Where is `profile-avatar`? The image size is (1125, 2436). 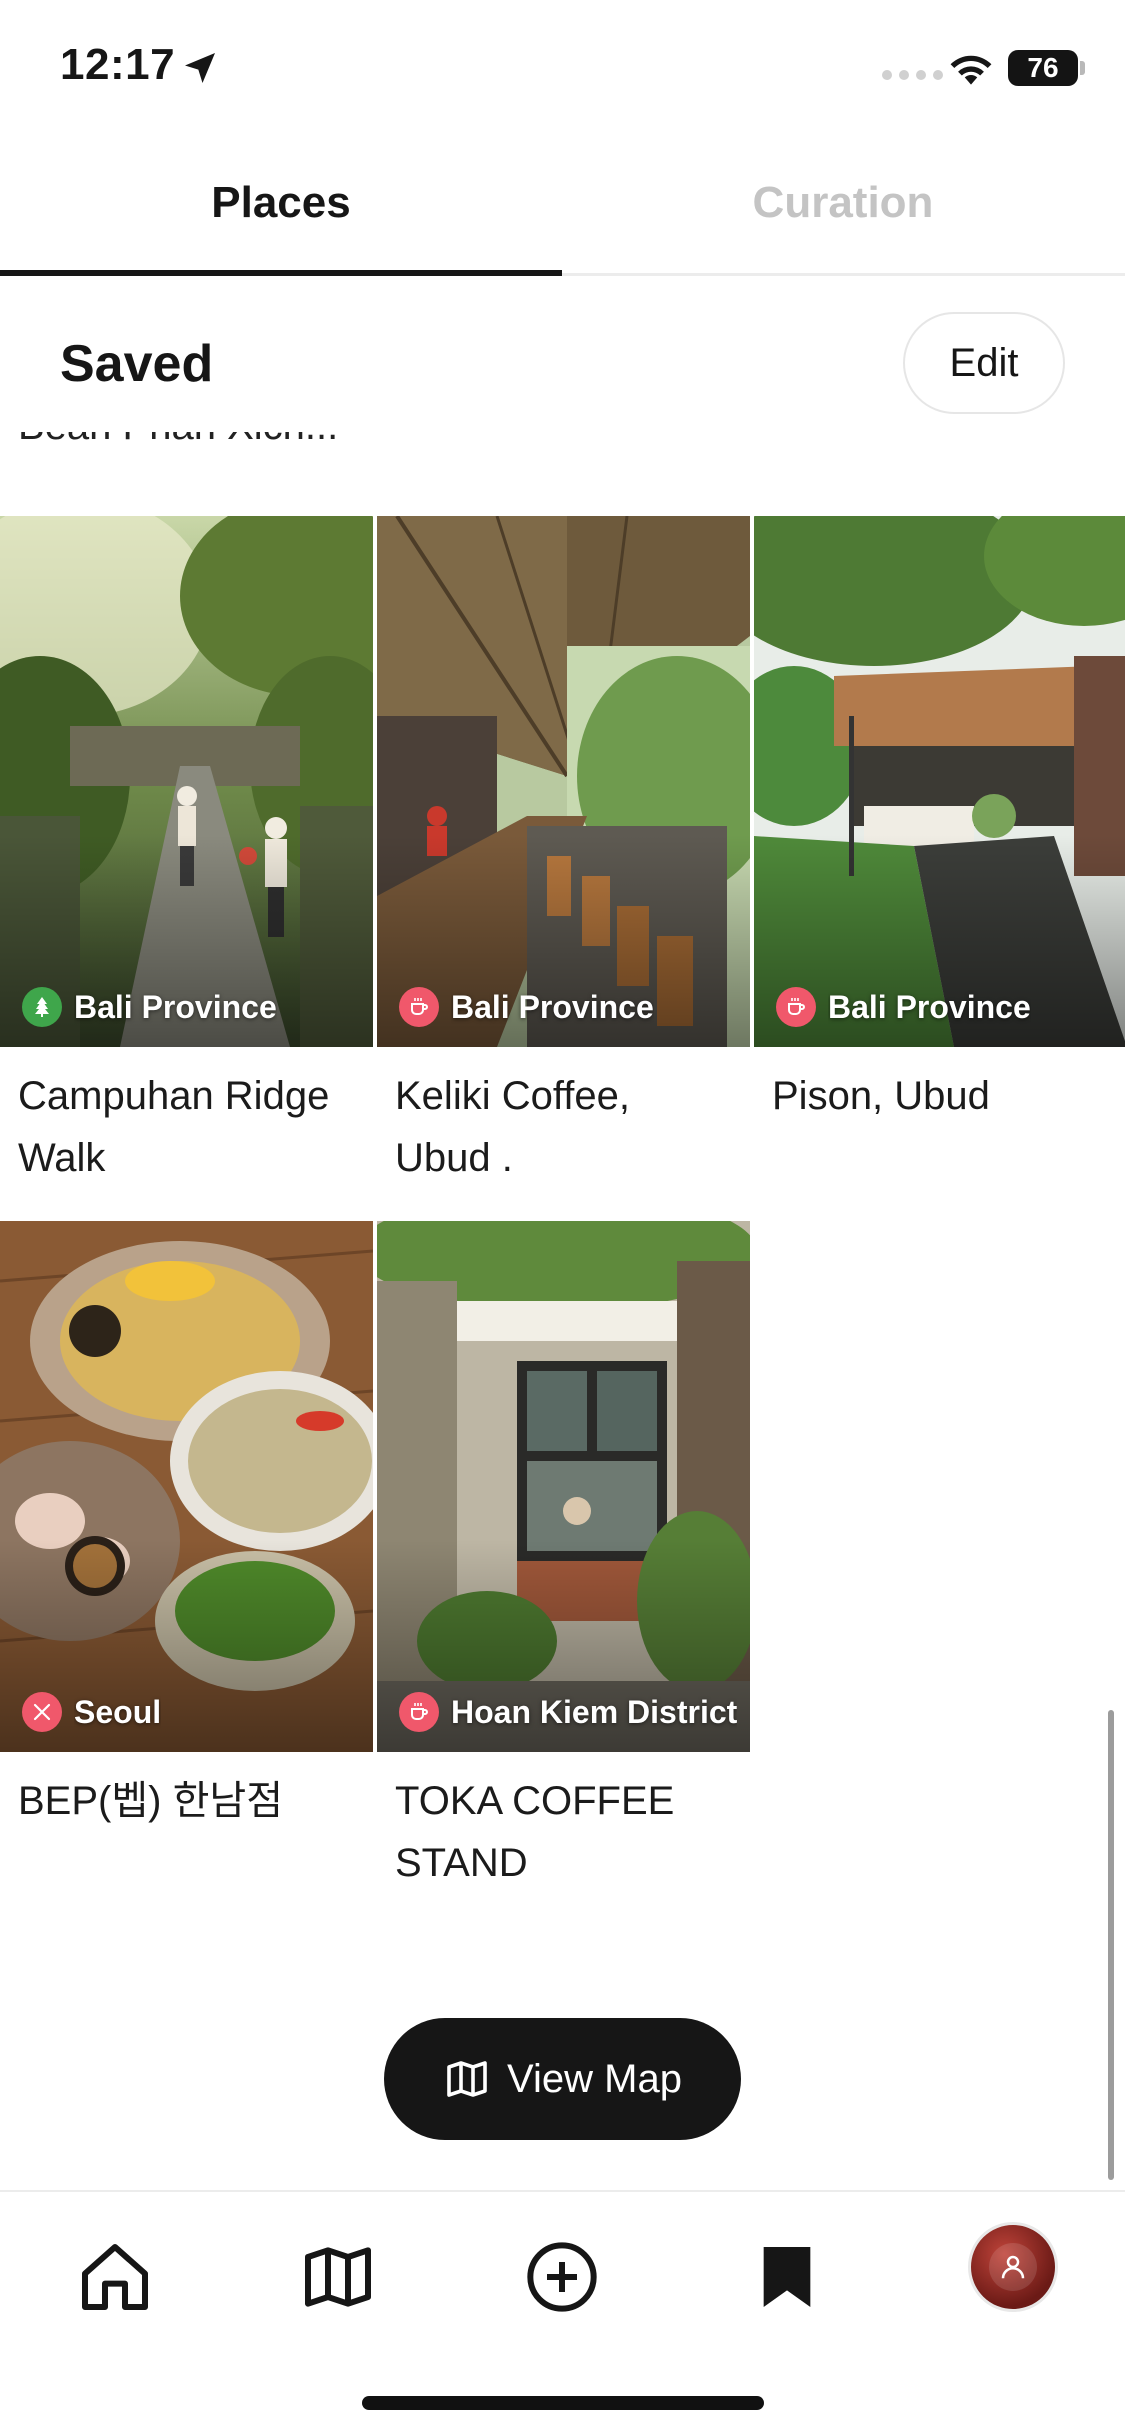
profile-avatar is located at coordinates (1013, 2267).